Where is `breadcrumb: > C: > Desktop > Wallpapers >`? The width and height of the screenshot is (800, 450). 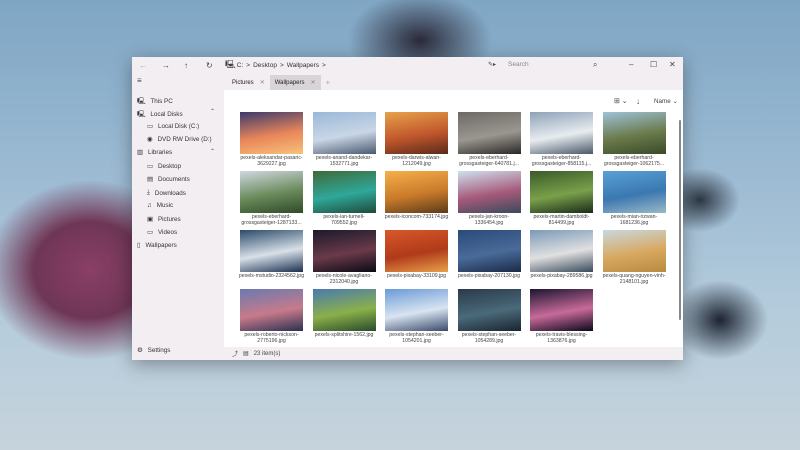 breadcrumb: > C: > Desktop > Wallpapers > is located at coordinates (278, 65).